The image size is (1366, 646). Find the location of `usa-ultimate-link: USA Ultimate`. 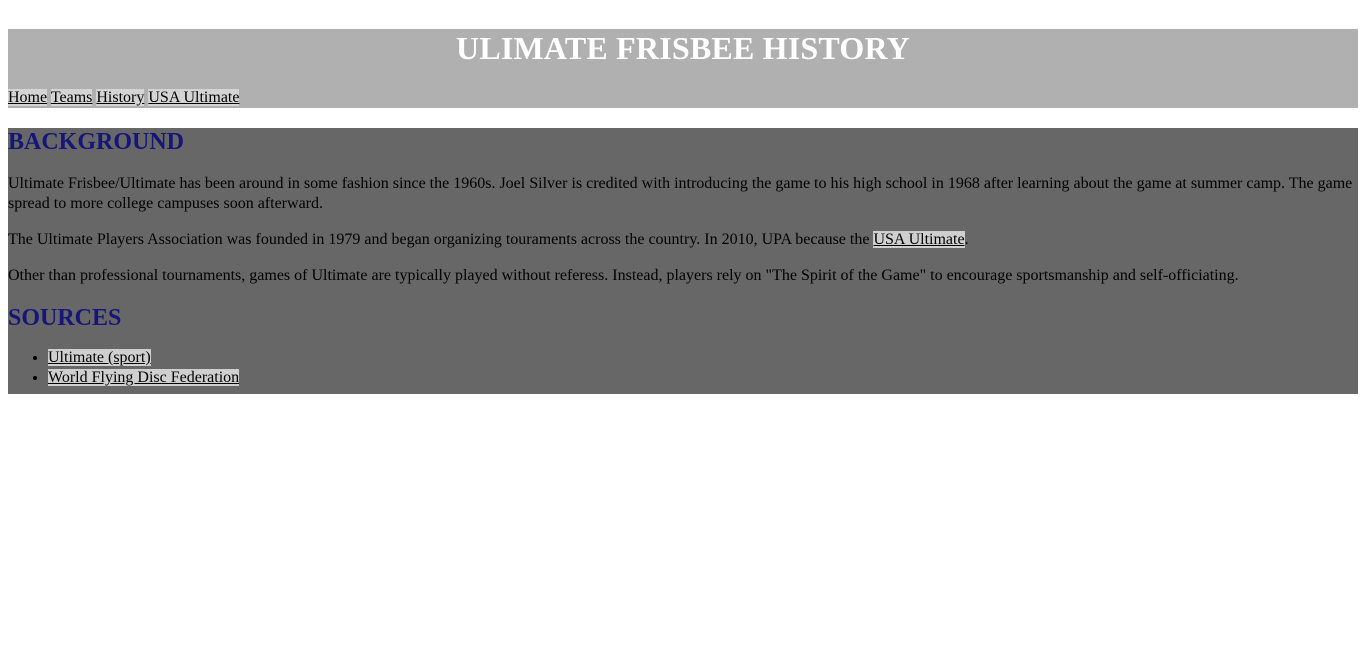

usa-ultimate-link: USA Ultimate is located at coordinates (919, 239).